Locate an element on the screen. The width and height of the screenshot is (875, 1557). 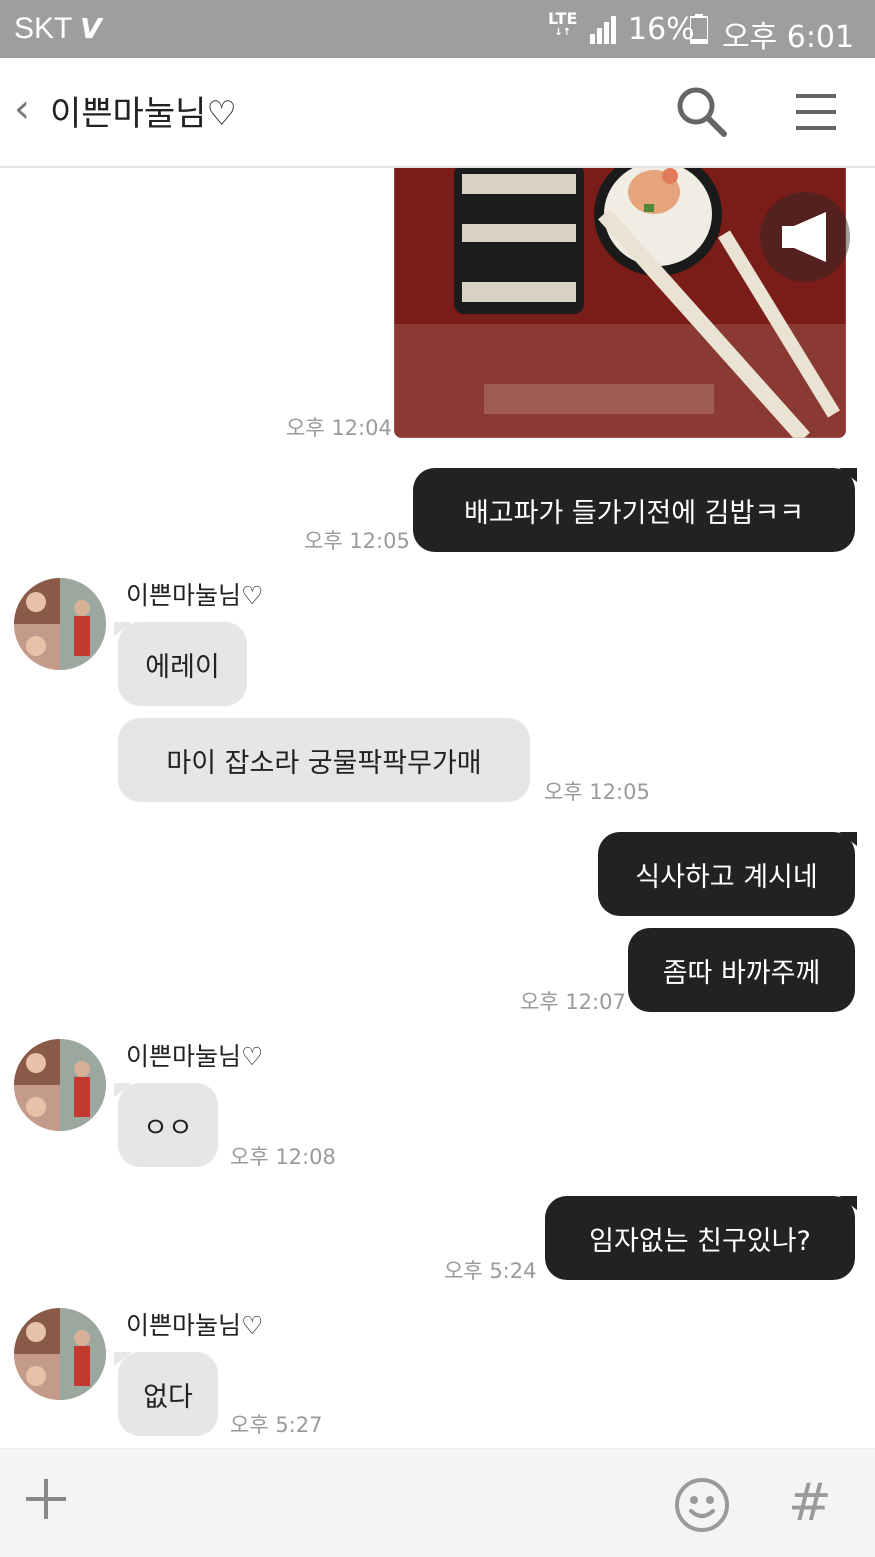
status-clock: 오후 6:01 is located at coordinates (788, 37).